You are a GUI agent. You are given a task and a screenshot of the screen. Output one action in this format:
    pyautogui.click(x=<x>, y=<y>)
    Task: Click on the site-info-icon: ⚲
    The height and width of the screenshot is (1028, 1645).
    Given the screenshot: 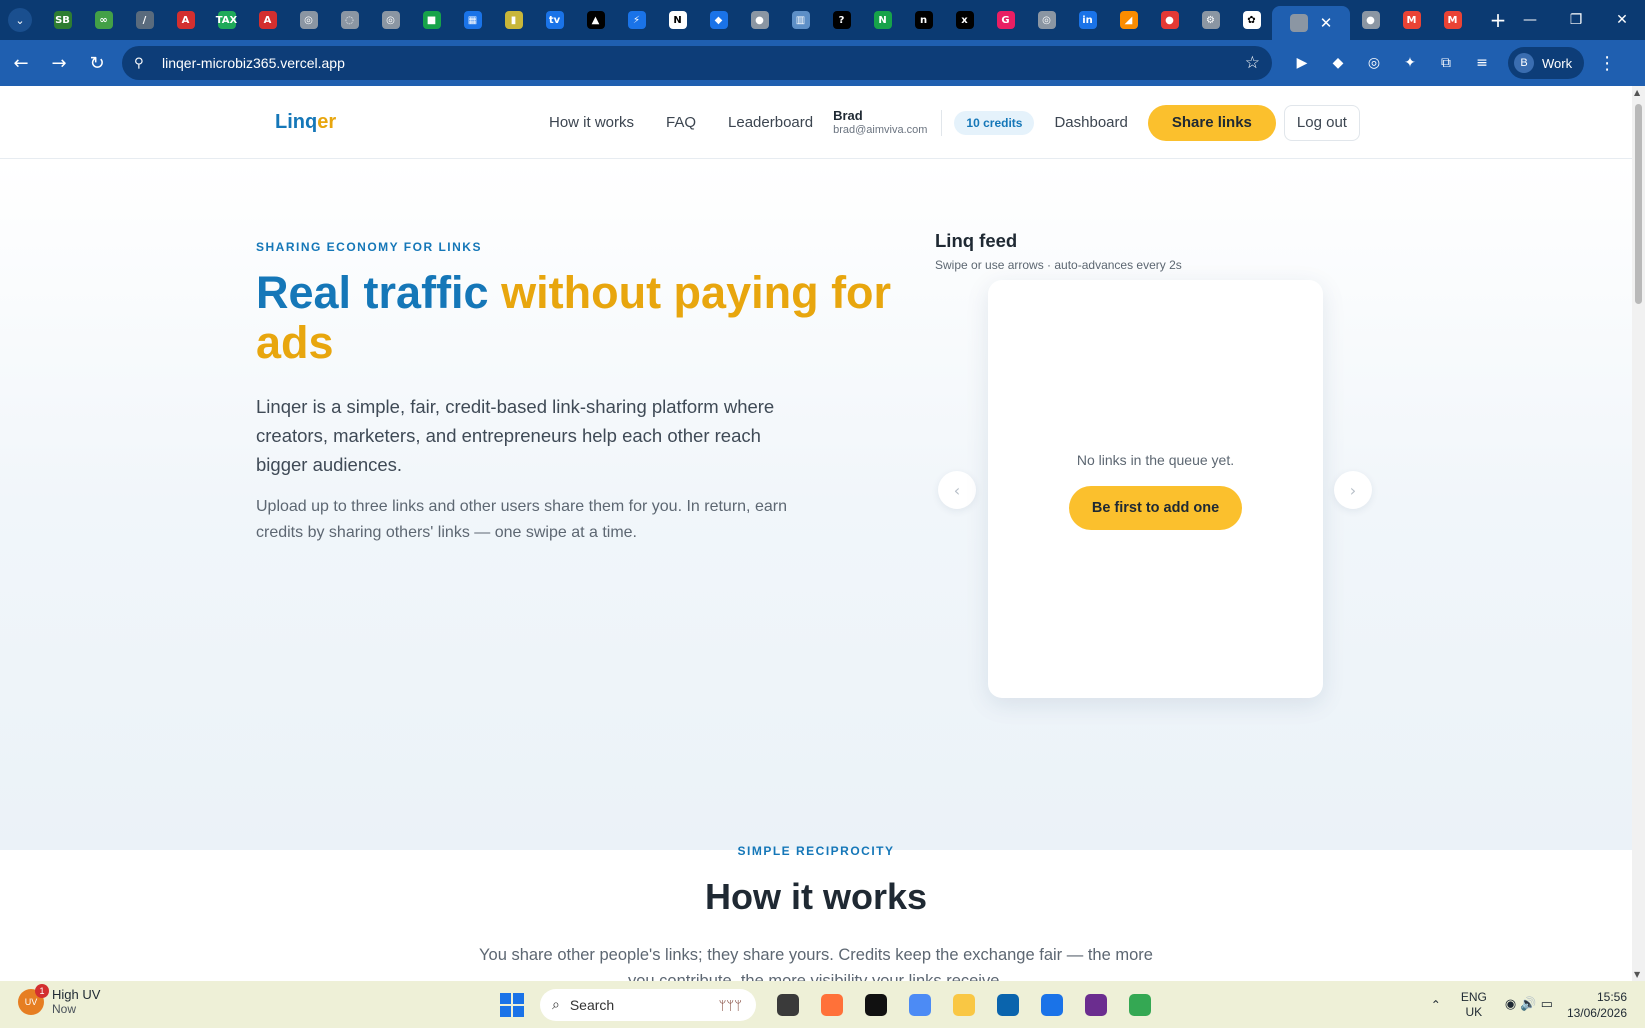 What is the action you would take?
    pyautogui.click(x=144, y=63)
    